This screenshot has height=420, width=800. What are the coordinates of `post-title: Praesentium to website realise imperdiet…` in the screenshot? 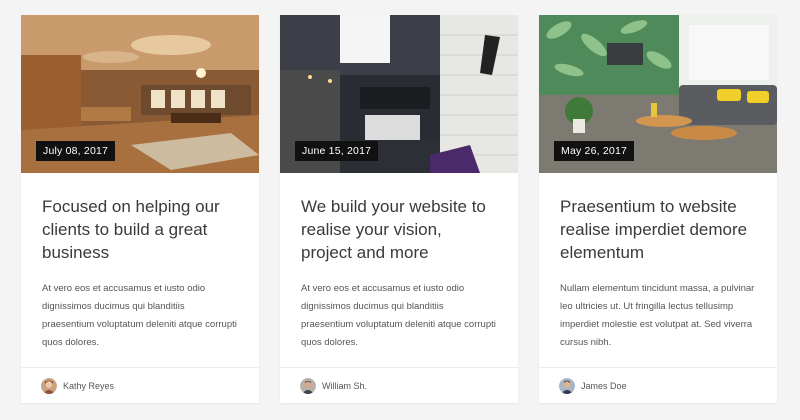 It's located at (658, 229).